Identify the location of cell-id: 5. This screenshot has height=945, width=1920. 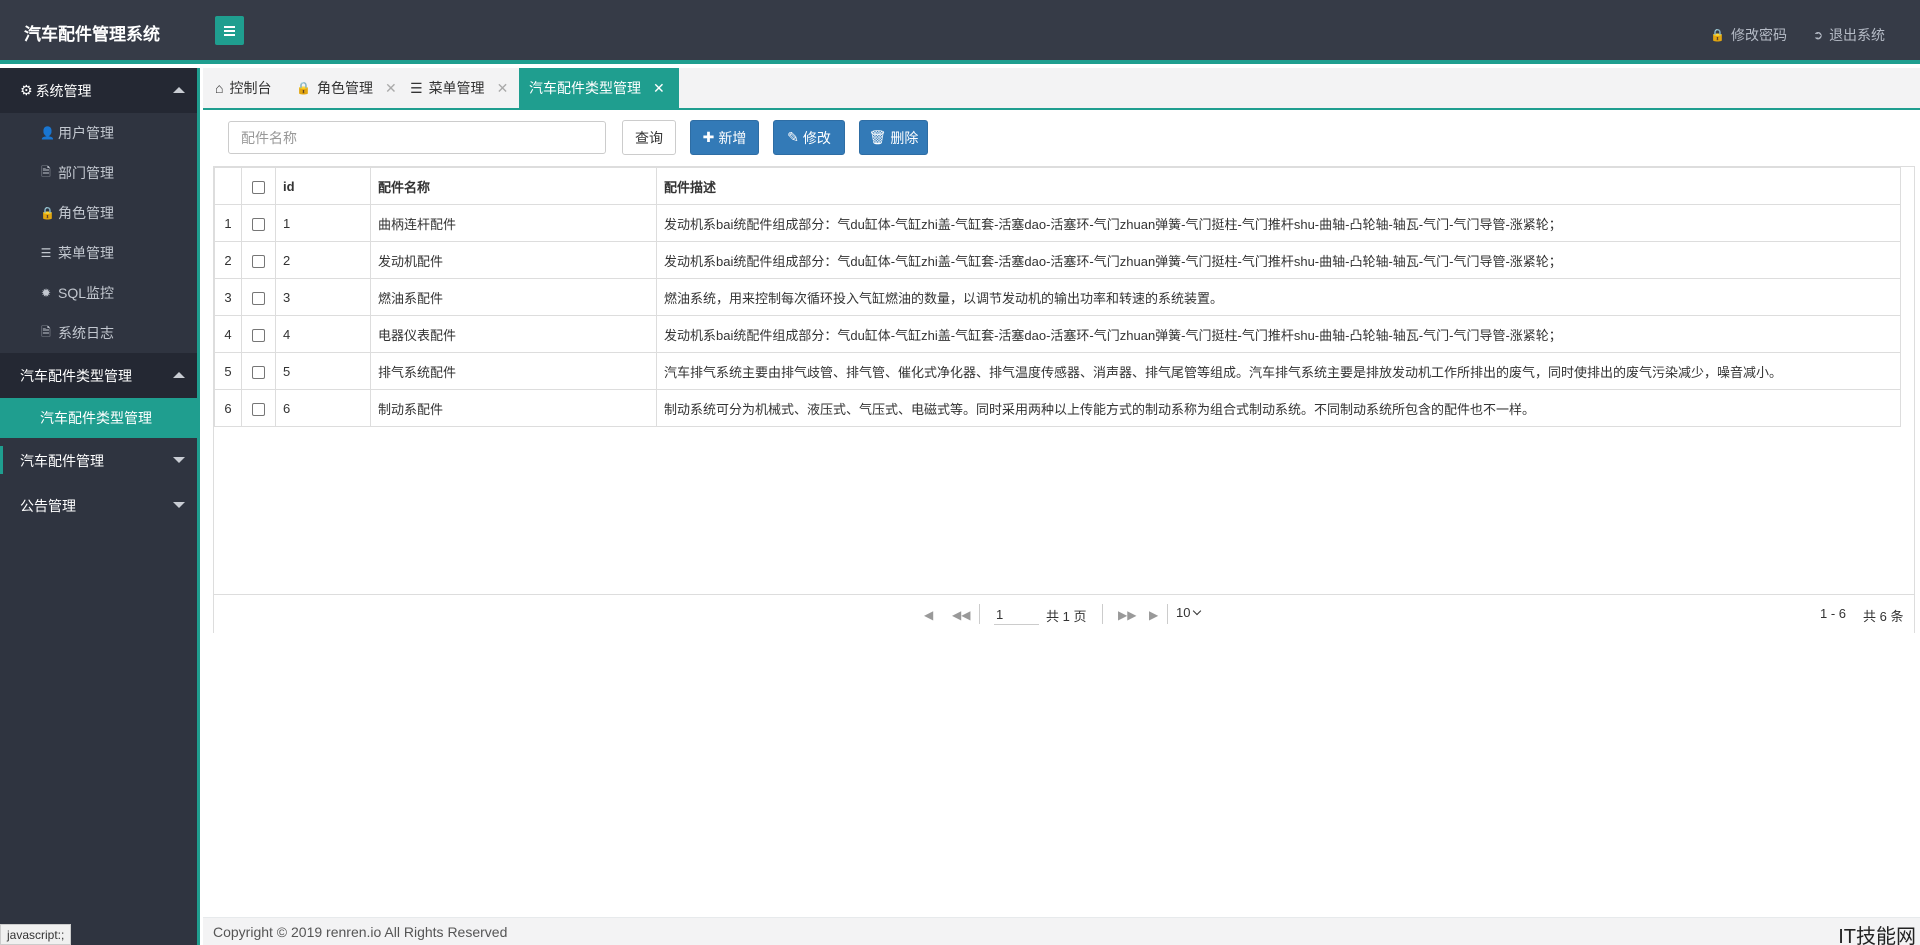
(323, 371).